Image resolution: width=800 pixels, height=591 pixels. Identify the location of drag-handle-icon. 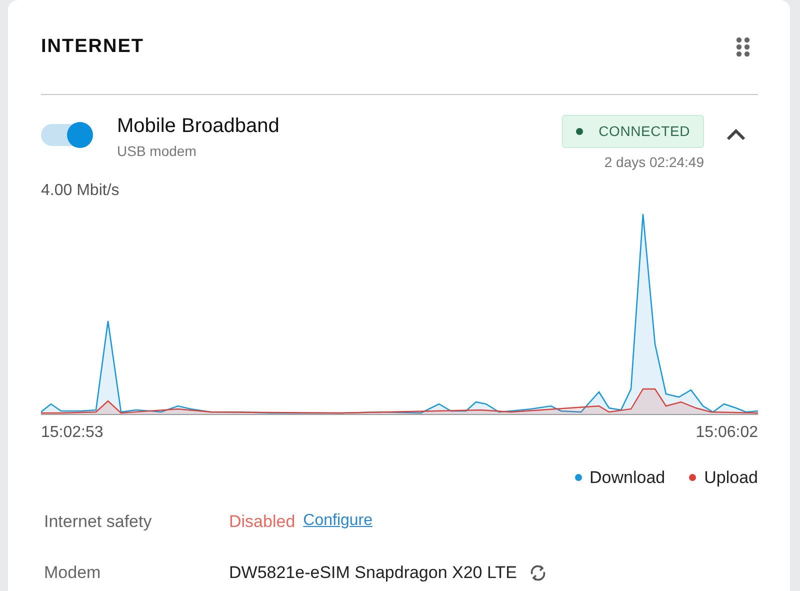
(743, 47).